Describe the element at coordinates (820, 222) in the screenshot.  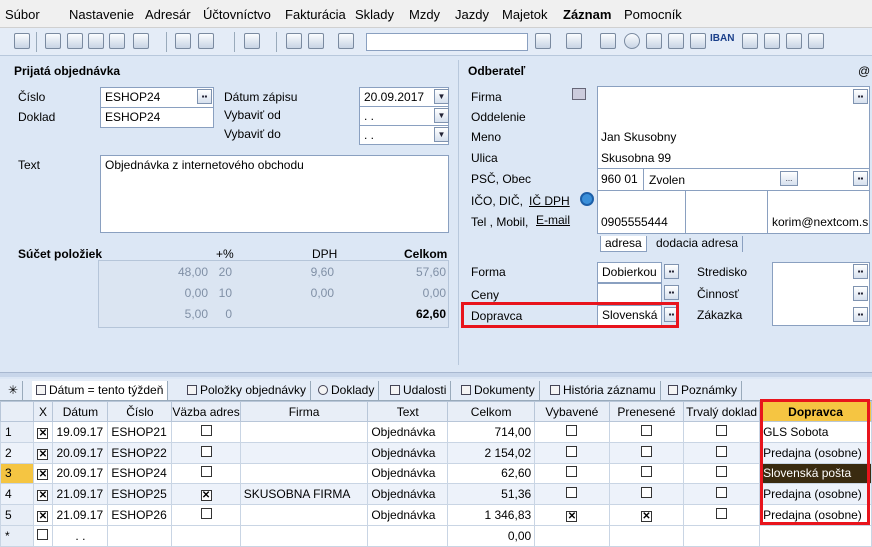
I see `email-value: korim@nextcom.s` at that location.